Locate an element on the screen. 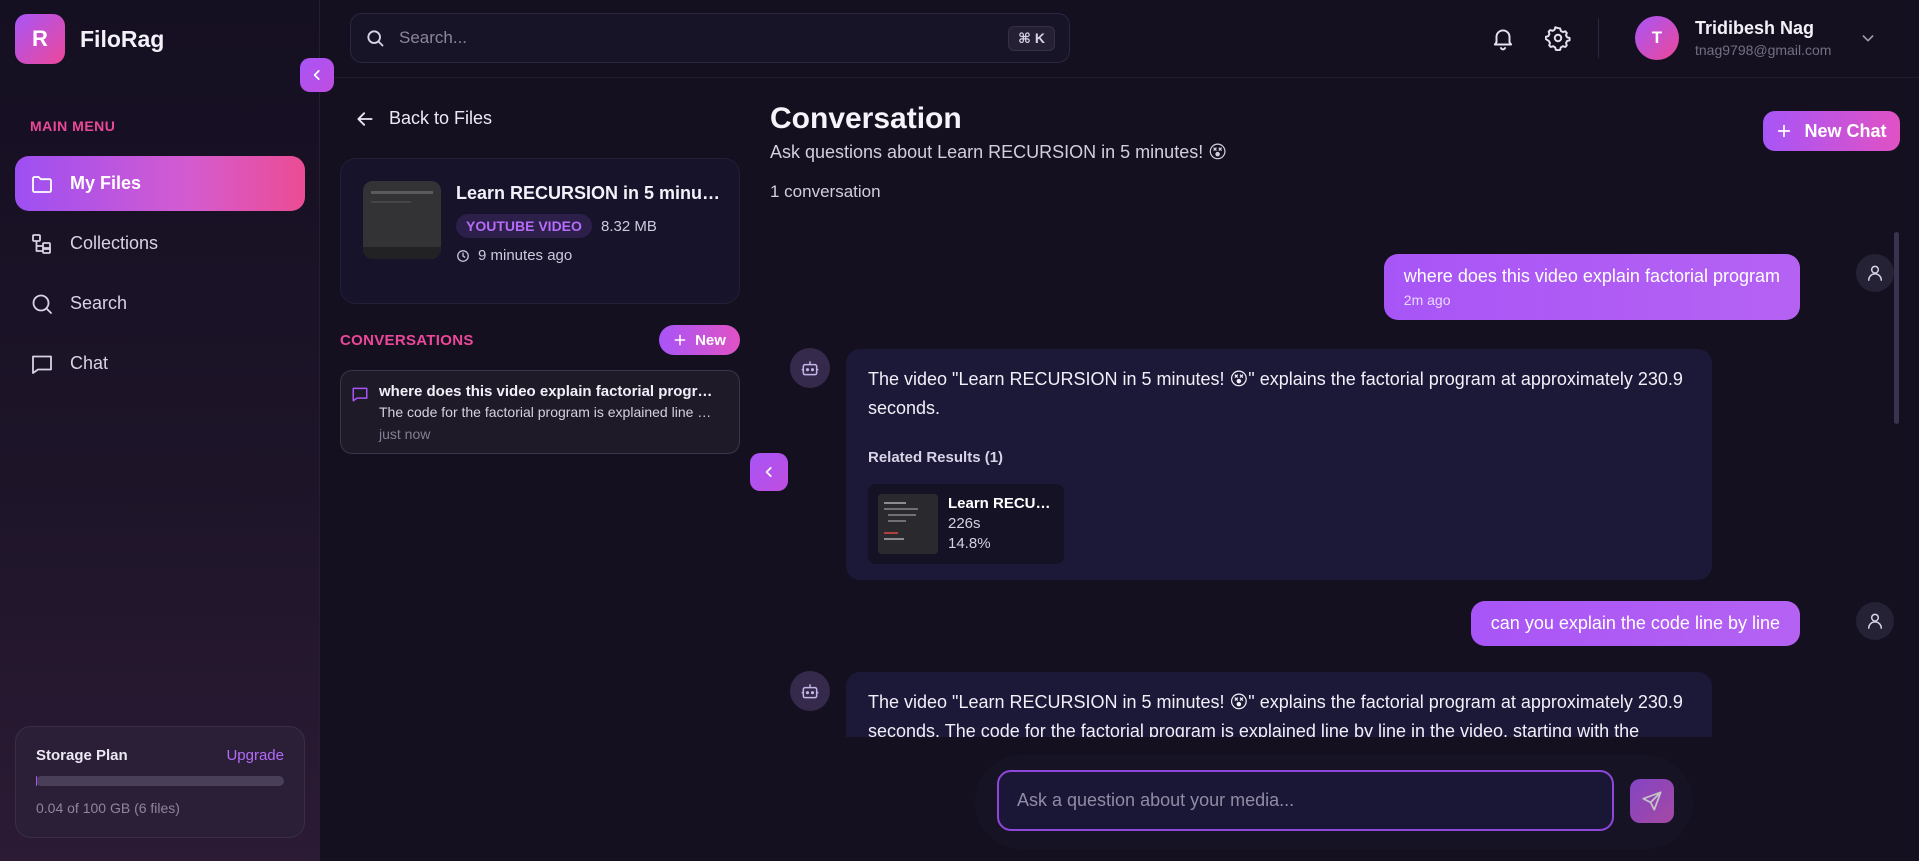 Image resolution: width=1919 pixels, height=861 pixels. new-conversation-label: New is located at coordinates (710, 340).